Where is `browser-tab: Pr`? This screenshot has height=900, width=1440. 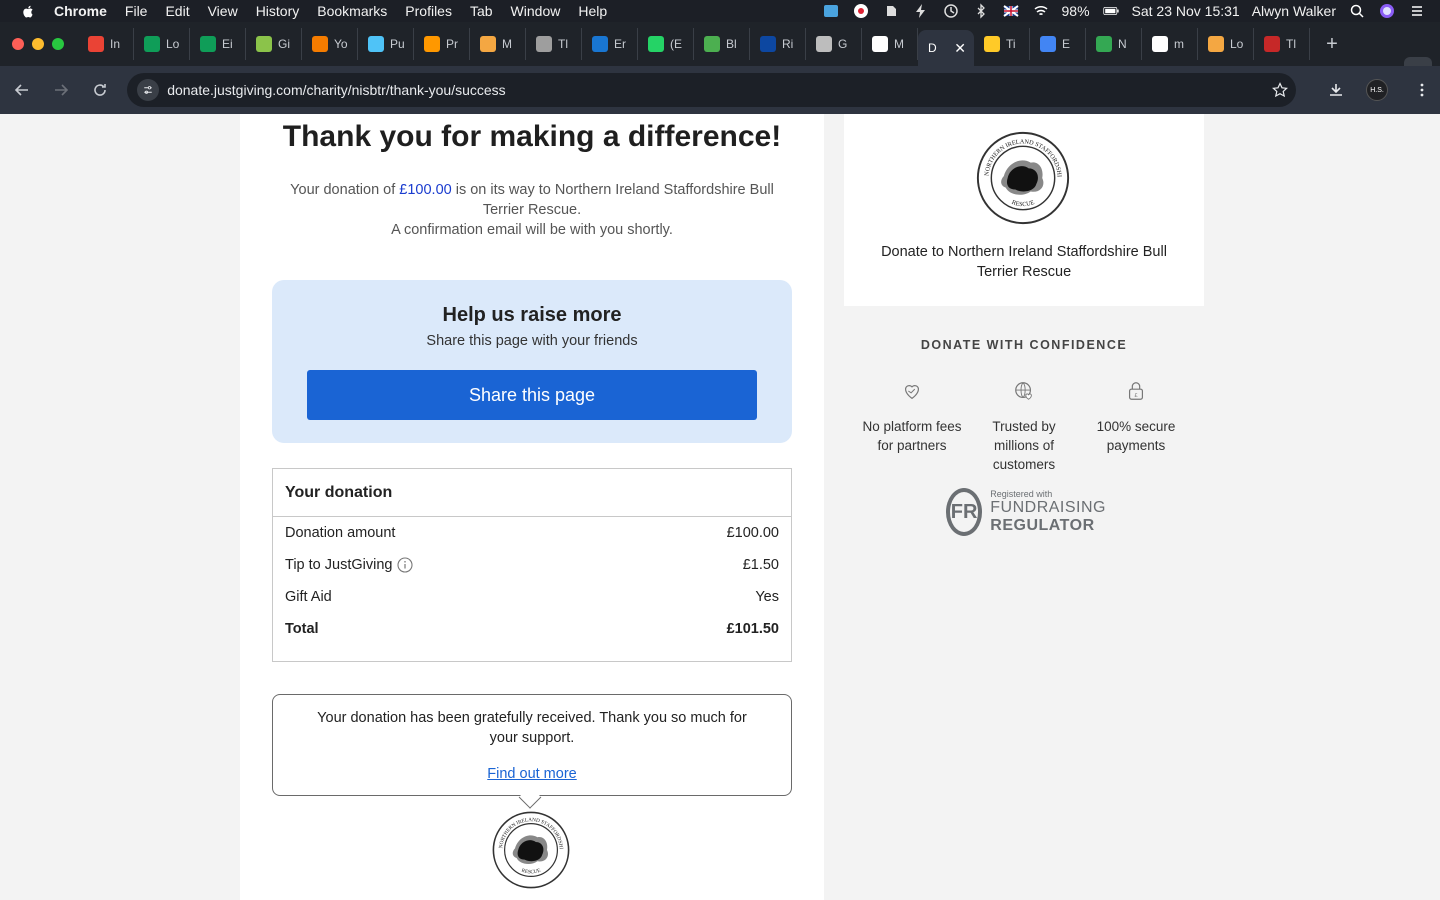 browser-tab: Pr is located at coordinates (442, 44).